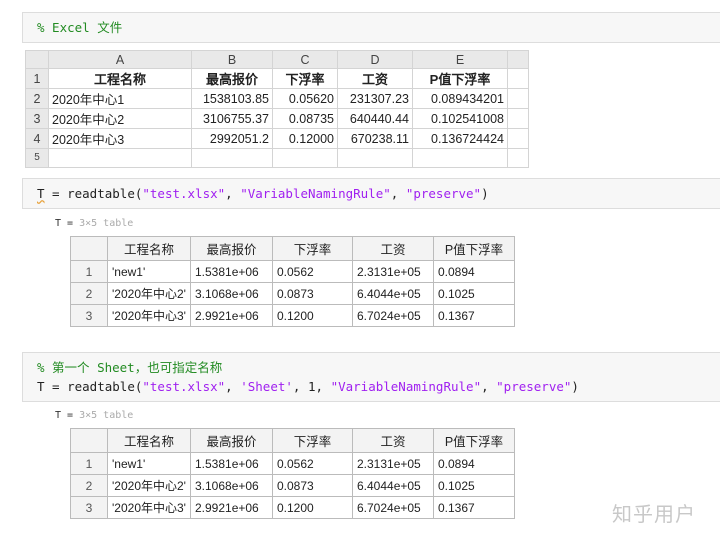 Image resolution: width=720 pixels, height=536 pixels. What do you see at coordinates (375, 59) in the screenshot?
I see `col-letter: D` at bounding box center [375, 59].